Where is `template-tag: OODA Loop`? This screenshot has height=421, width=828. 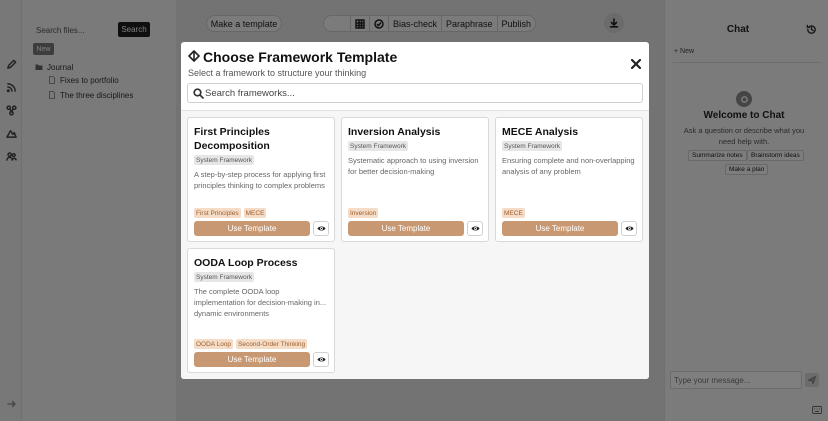 template-tag: OODA Loop is located at coordinates (214, 344).